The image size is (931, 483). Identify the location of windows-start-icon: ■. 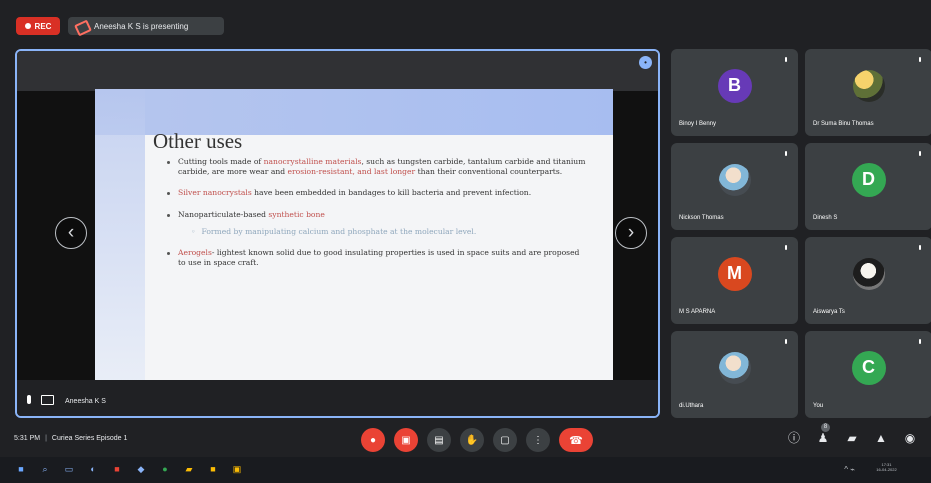
(21, 469).